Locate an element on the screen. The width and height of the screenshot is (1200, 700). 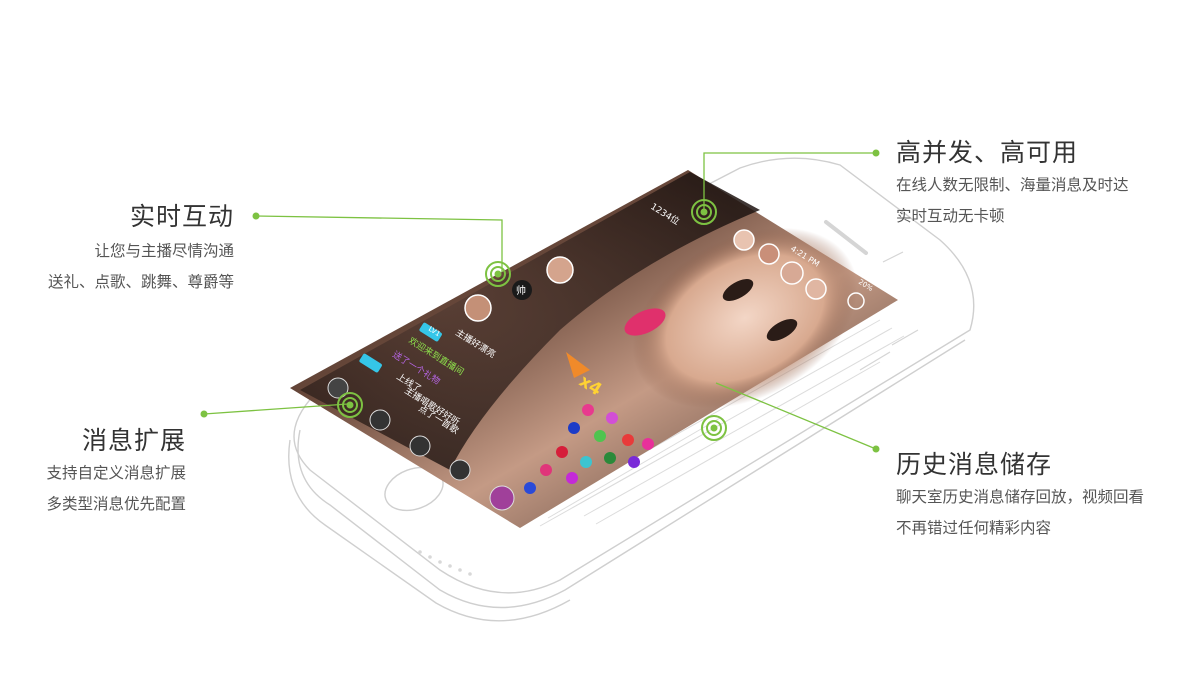
feature-desc: 实时互动无卡顿 is located at coordinates (950, 216).